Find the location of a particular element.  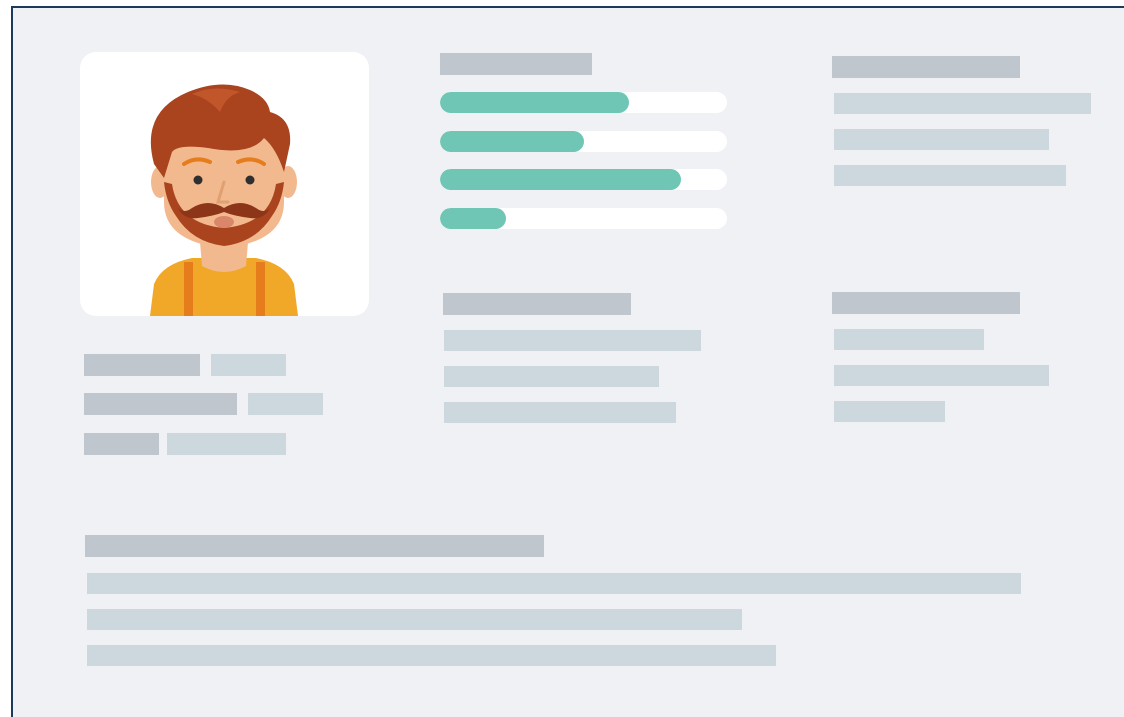

contact-heading is located at coordinates (926, 67).